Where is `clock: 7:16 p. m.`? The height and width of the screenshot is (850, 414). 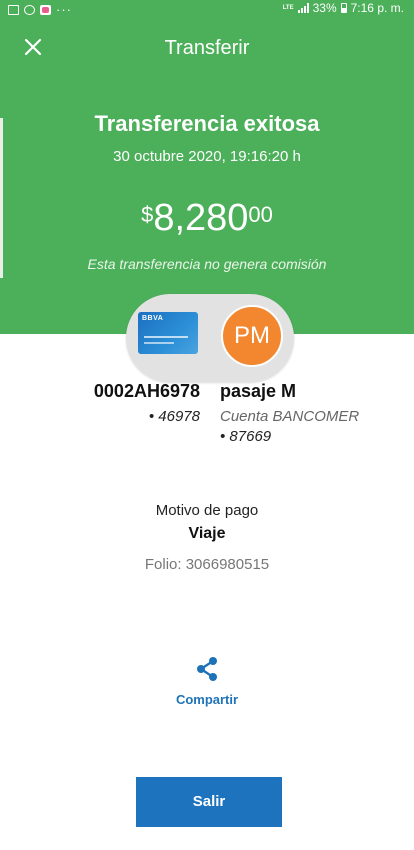 clock: 7:16 p. m. is located at coordinates (377, 8).